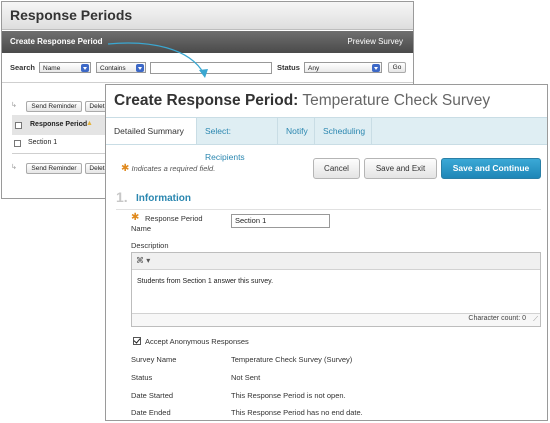 The height and width of the screenshot is (423, 550). What do you see at coordinates (297, 412) in the screenshot?
I see `date-ended-value: This Response Period has no end date.` at bounding box center [297, 412].